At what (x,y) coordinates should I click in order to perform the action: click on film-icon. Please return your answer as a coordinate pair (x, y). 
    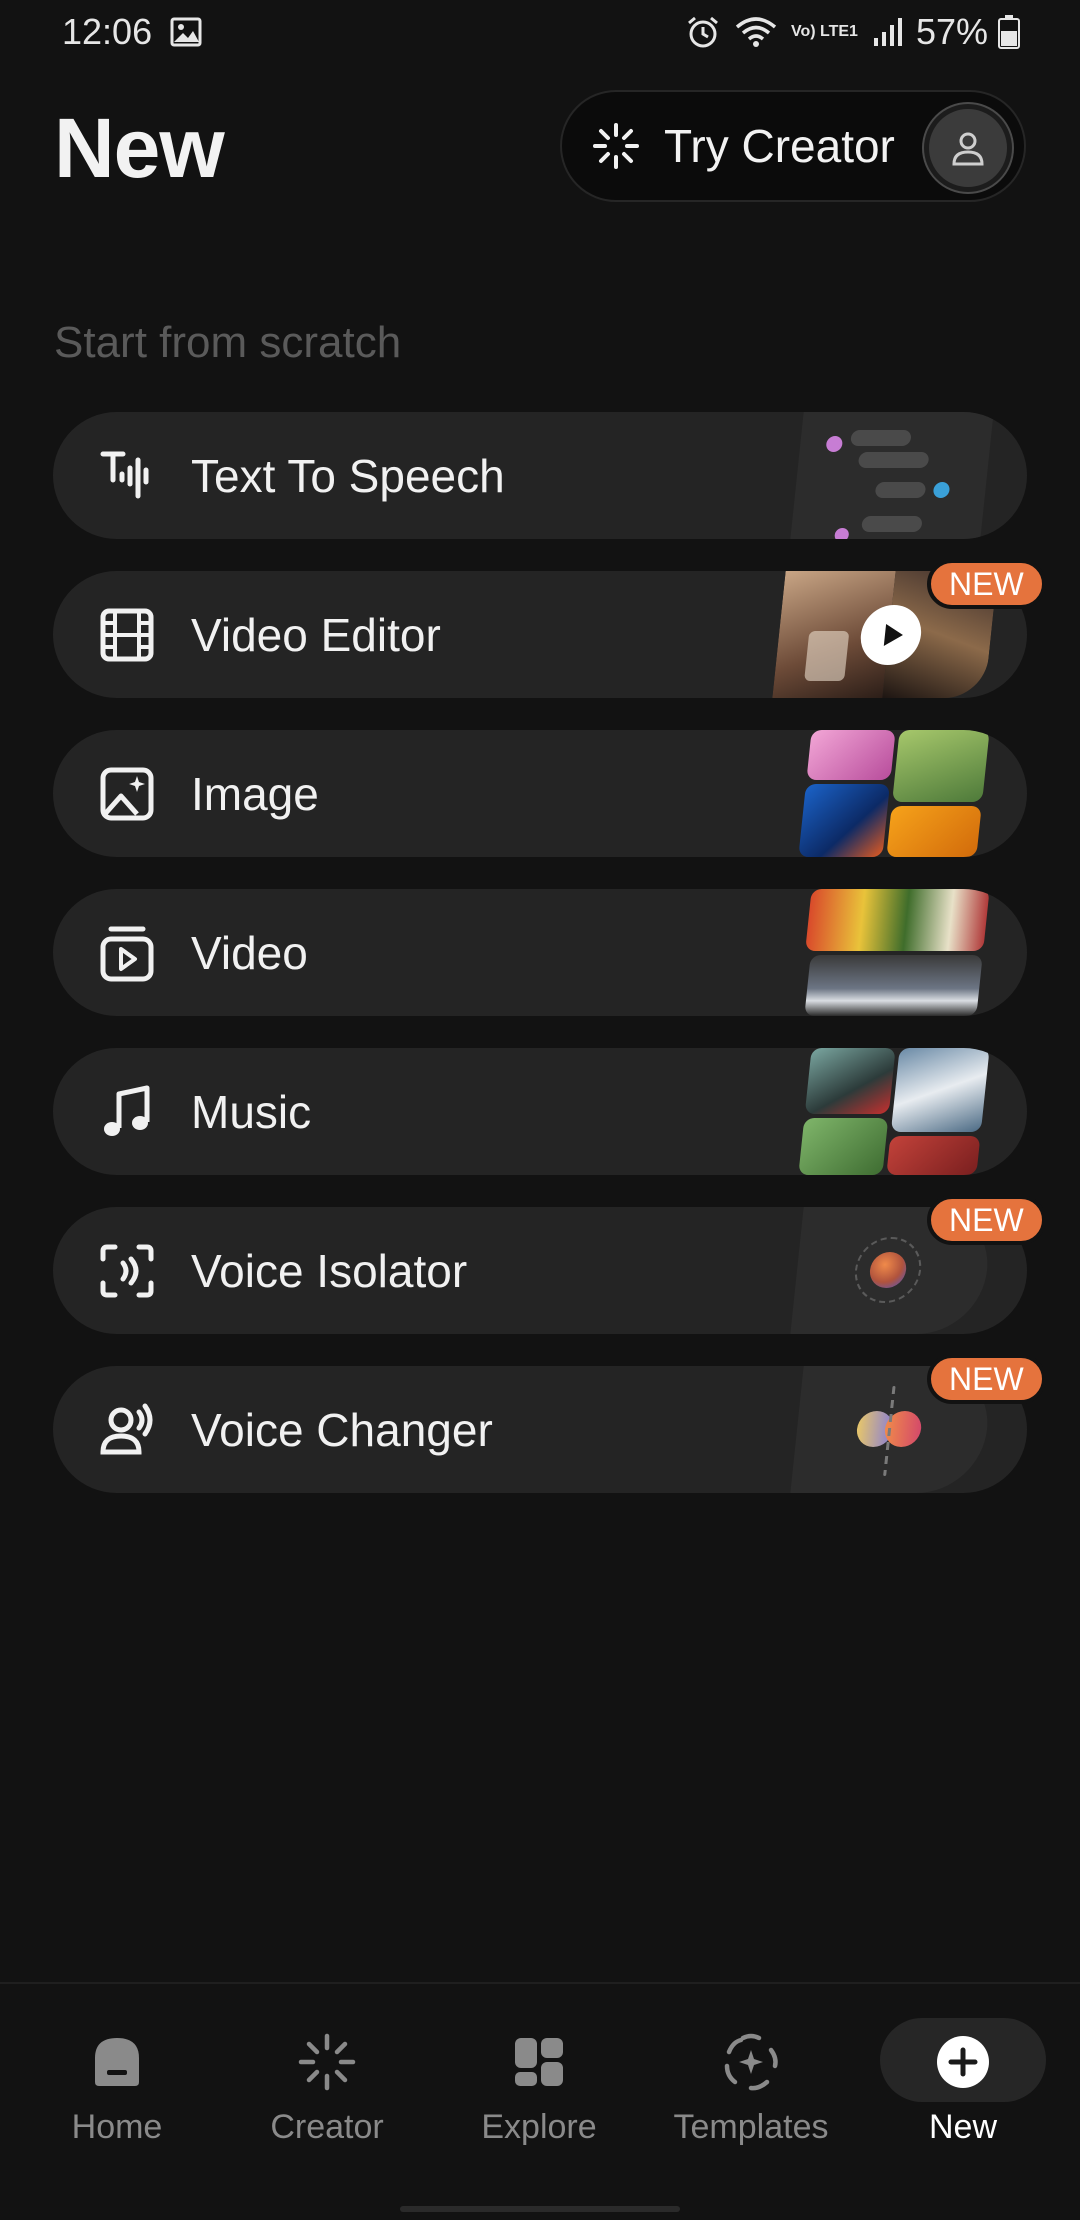
    Looking at the image, I should click on (127, 635).